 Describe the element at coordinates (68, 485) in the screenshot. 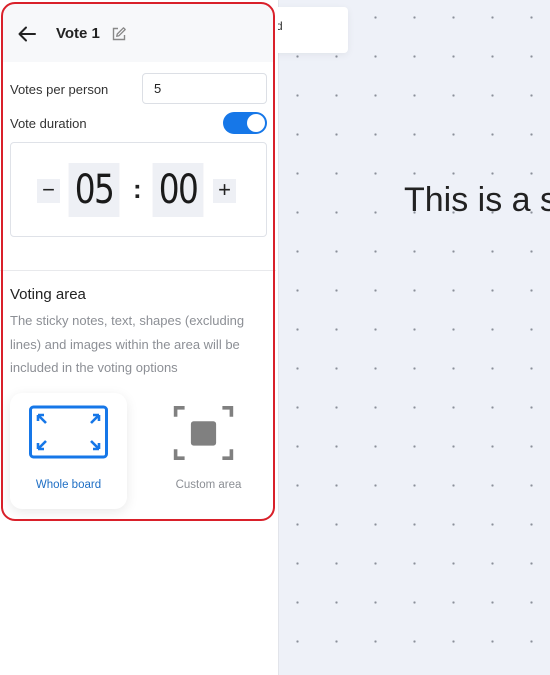

I see `whole-board-label: Whole board` at that location.